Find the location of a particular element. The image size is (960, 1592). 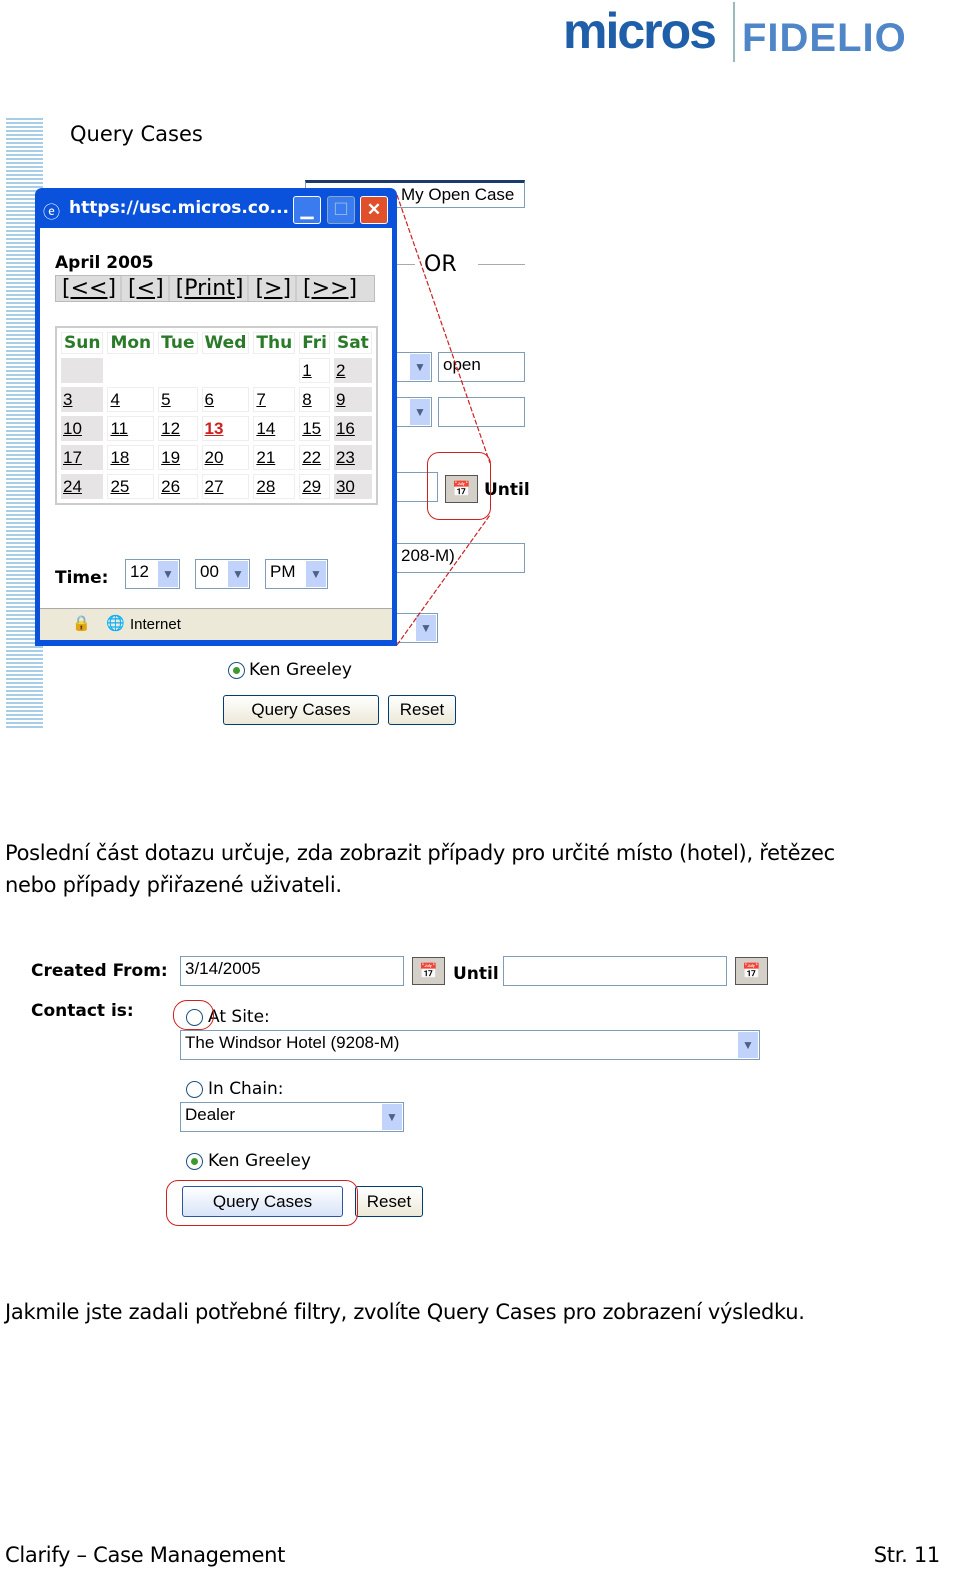

time-label: Time: is located at coordinates (82, 578).